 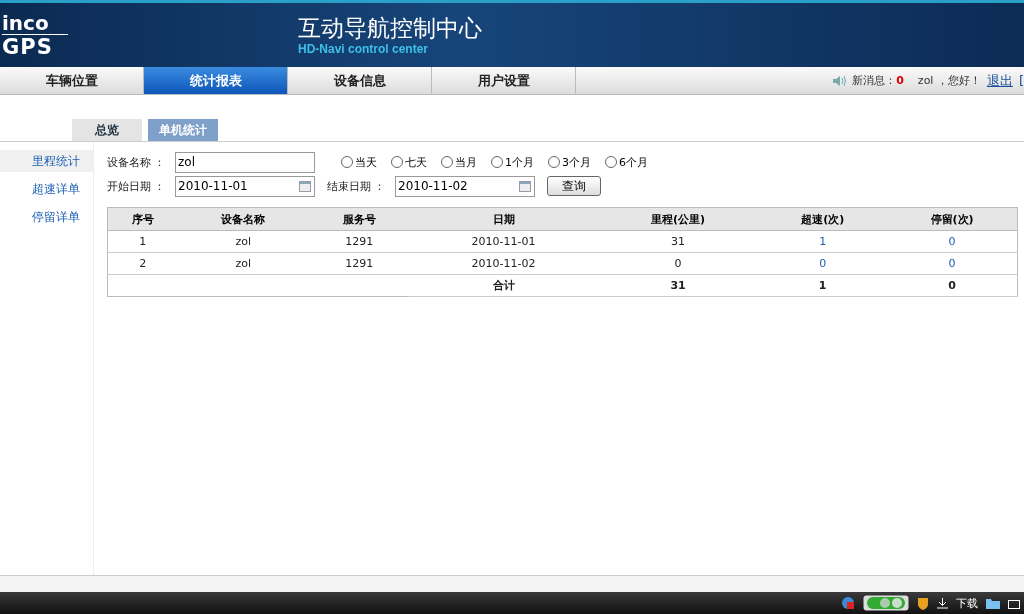 What do you see at coordinates (46, 189) in the screenshot?
I see `side-menu-item: 超速详单` at bounding box center [46, 189].